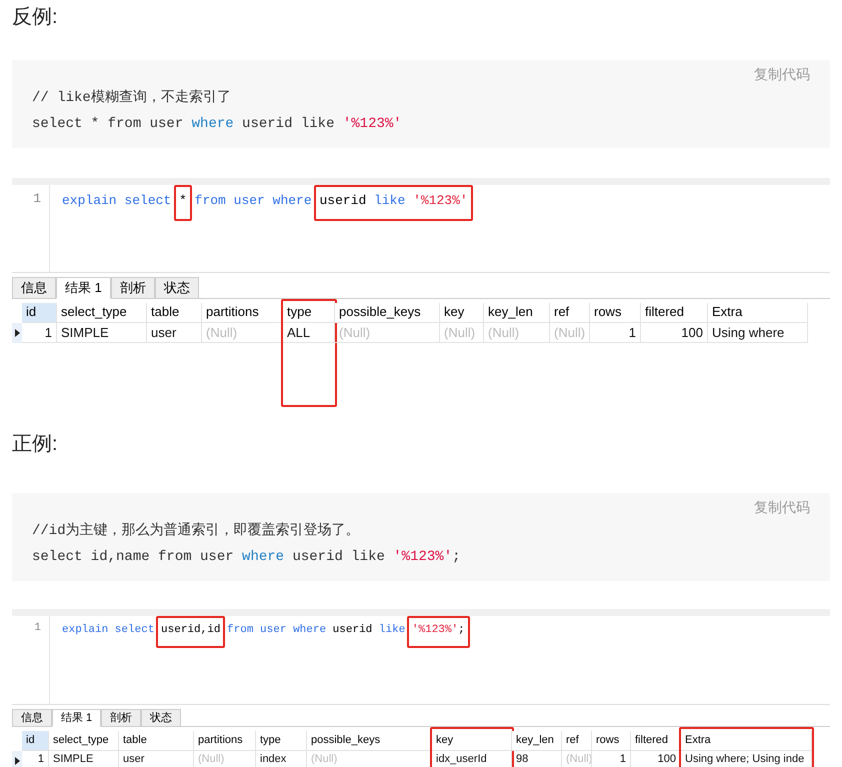 The width and height of the screenshot is (842, 767). I want to click on sql-code-text: *, so click(183, 200).